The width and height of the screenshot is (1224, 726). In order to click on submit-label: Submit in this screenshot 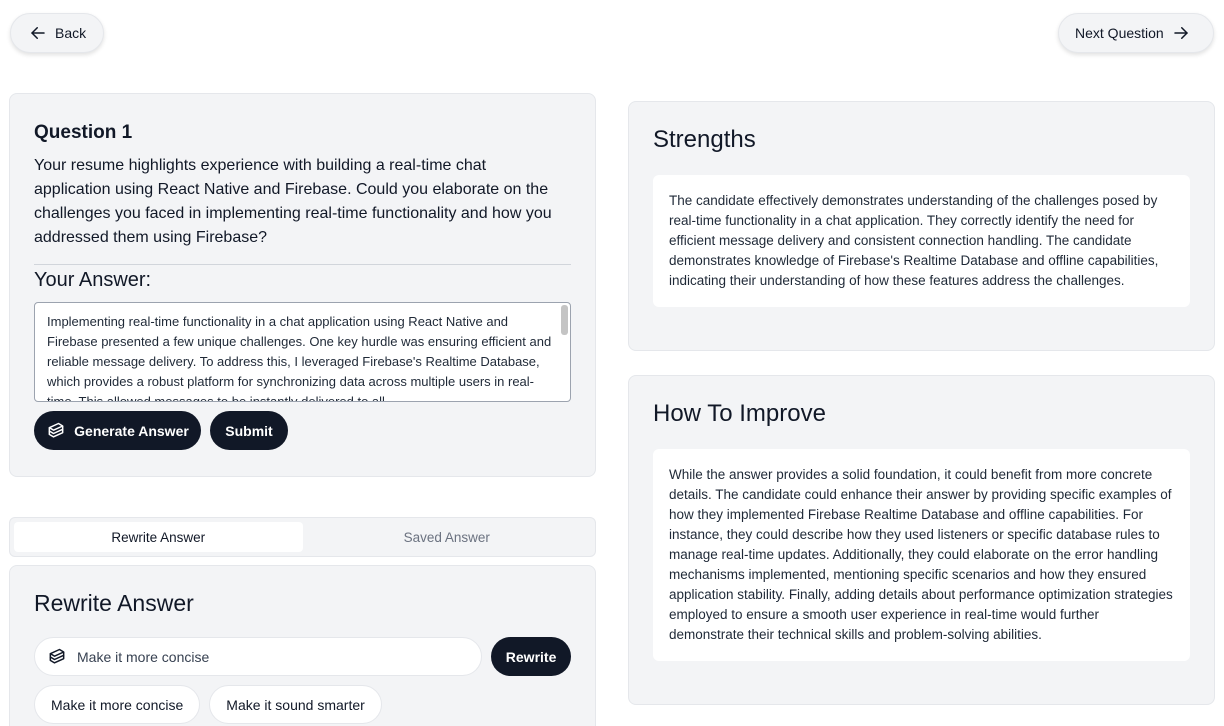, I will do `click(249, 430)`.